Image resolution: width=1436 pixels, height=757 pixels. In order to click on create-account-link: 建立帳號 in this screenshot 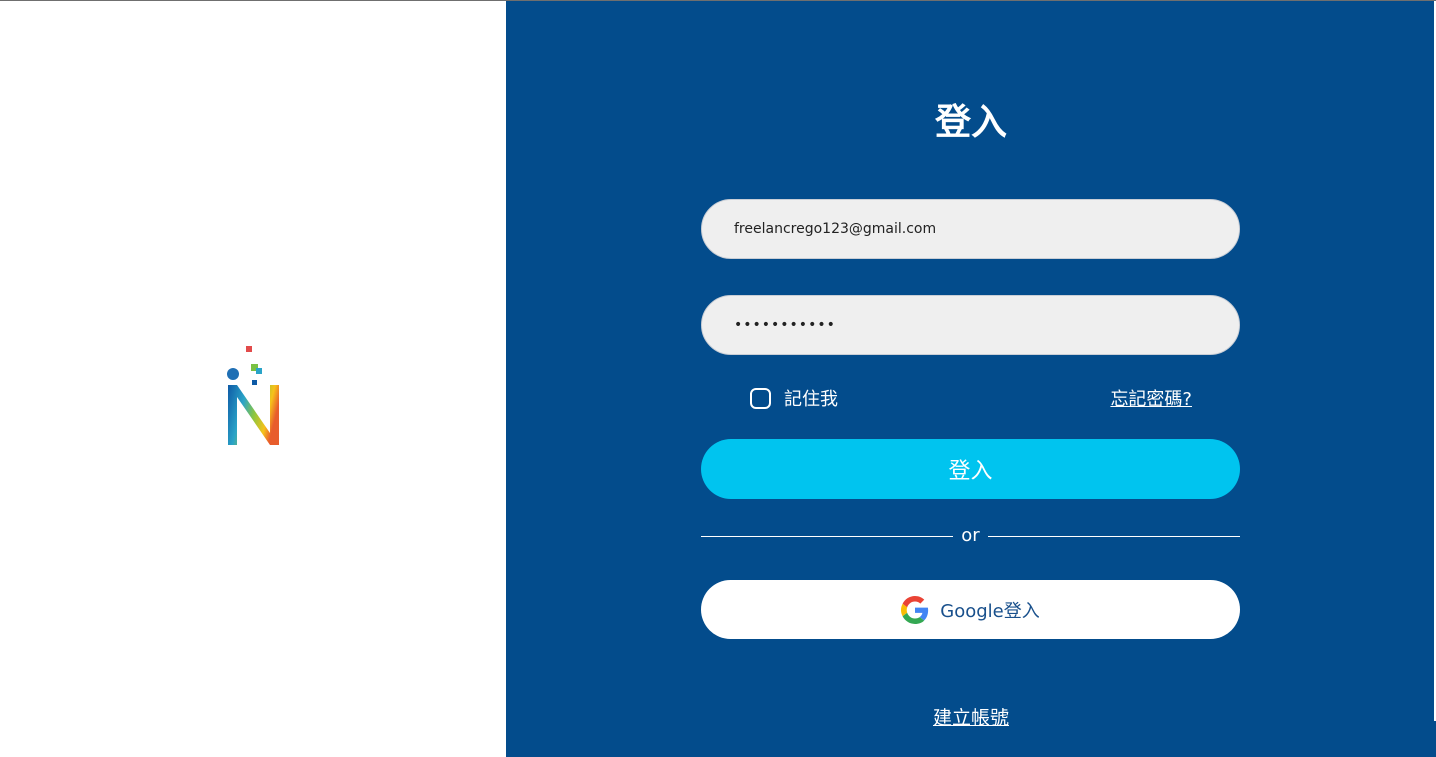, I will do `click(971, 716)`.